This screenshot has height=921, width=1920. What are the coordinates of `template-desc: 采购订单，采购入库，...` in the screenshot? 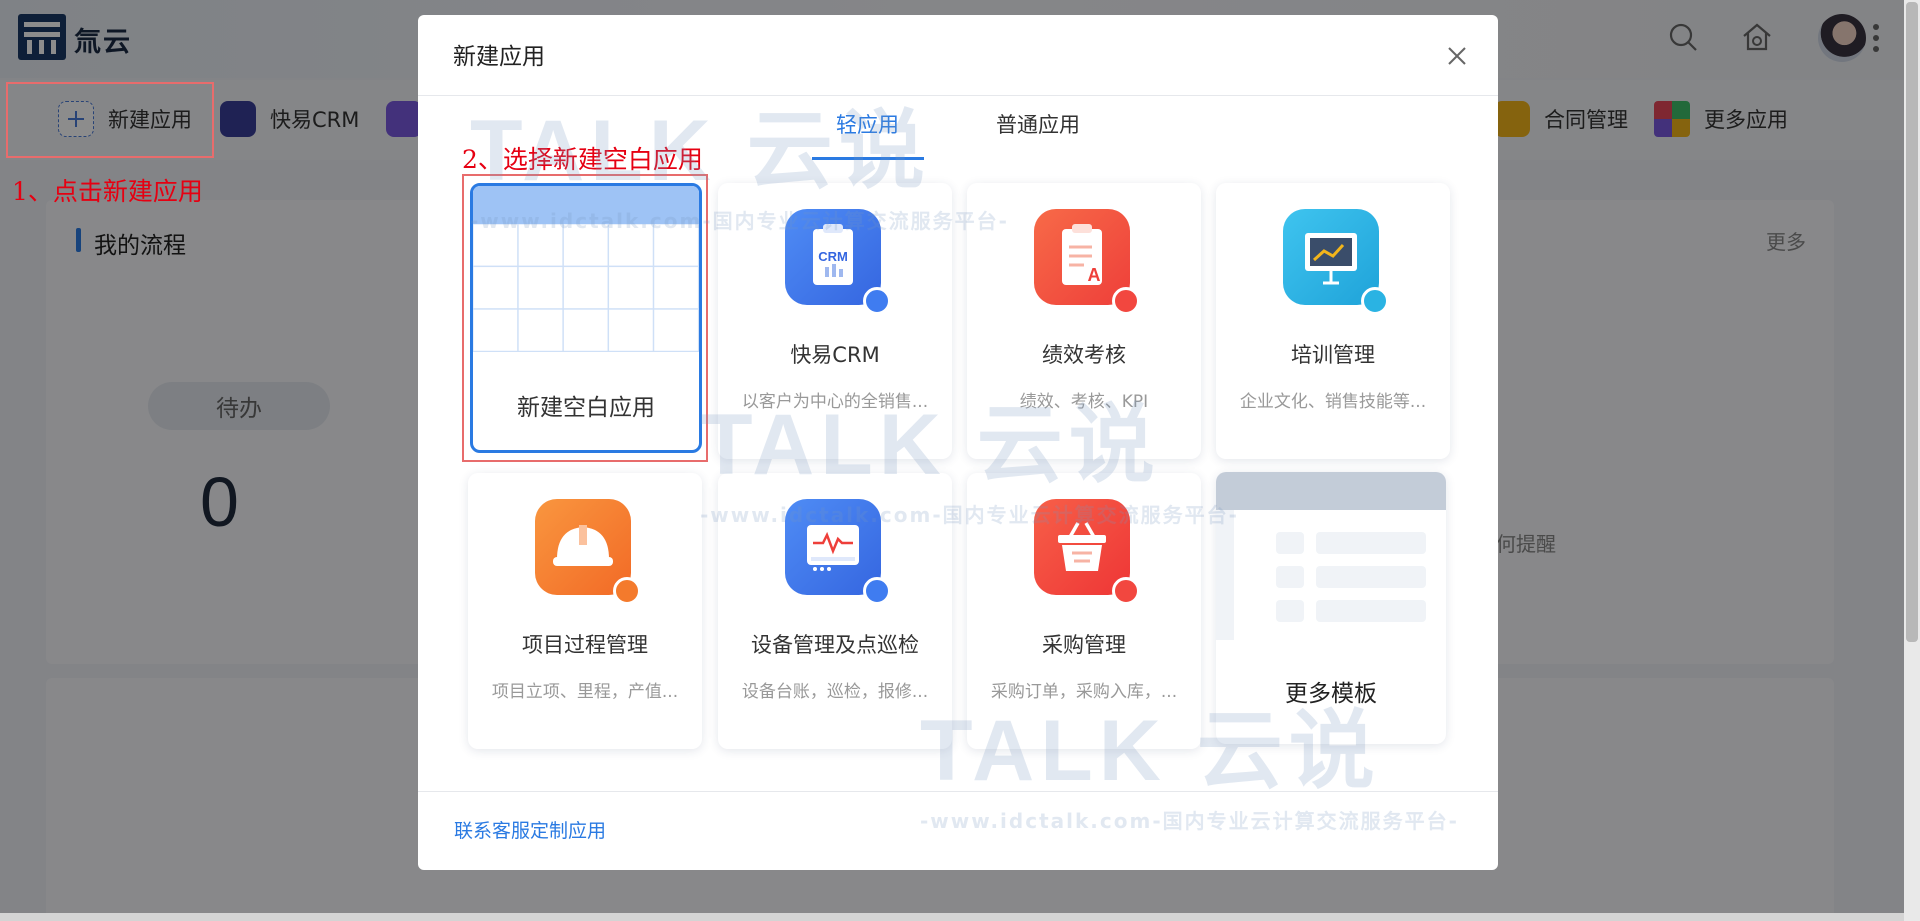 It's located at (1084, 692).